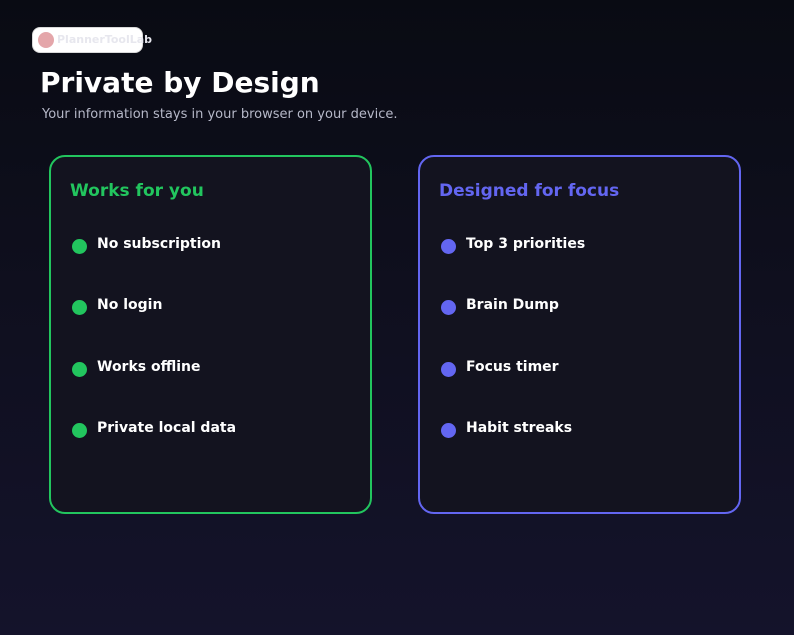 This screenshot has width=794, height=635. I want to click on feature-label: Brain Dump, so click(512, 305).